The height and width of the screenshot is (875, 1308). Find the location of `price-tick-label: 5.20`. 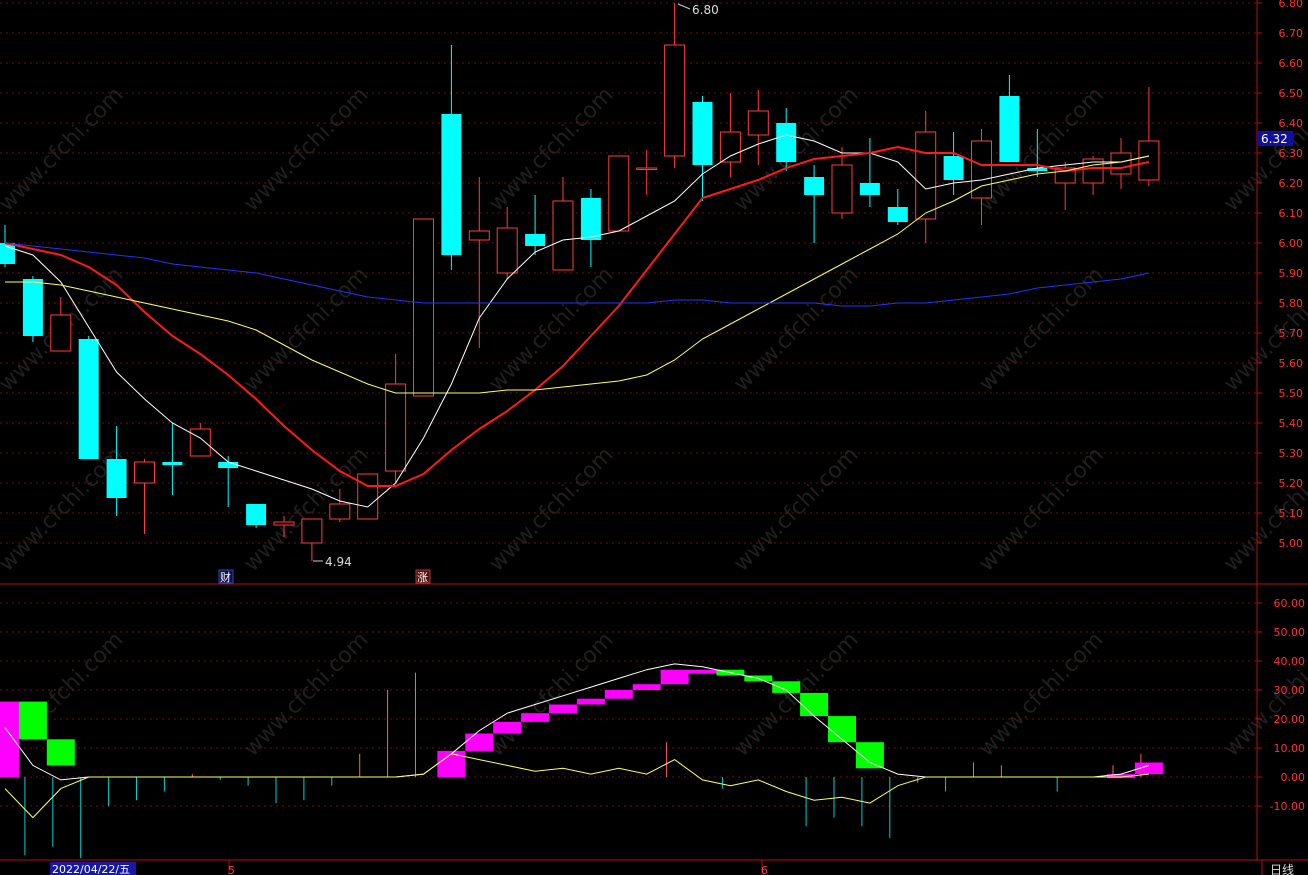

price-tick-label: 5.20 is located at coordinates (1291, 483).